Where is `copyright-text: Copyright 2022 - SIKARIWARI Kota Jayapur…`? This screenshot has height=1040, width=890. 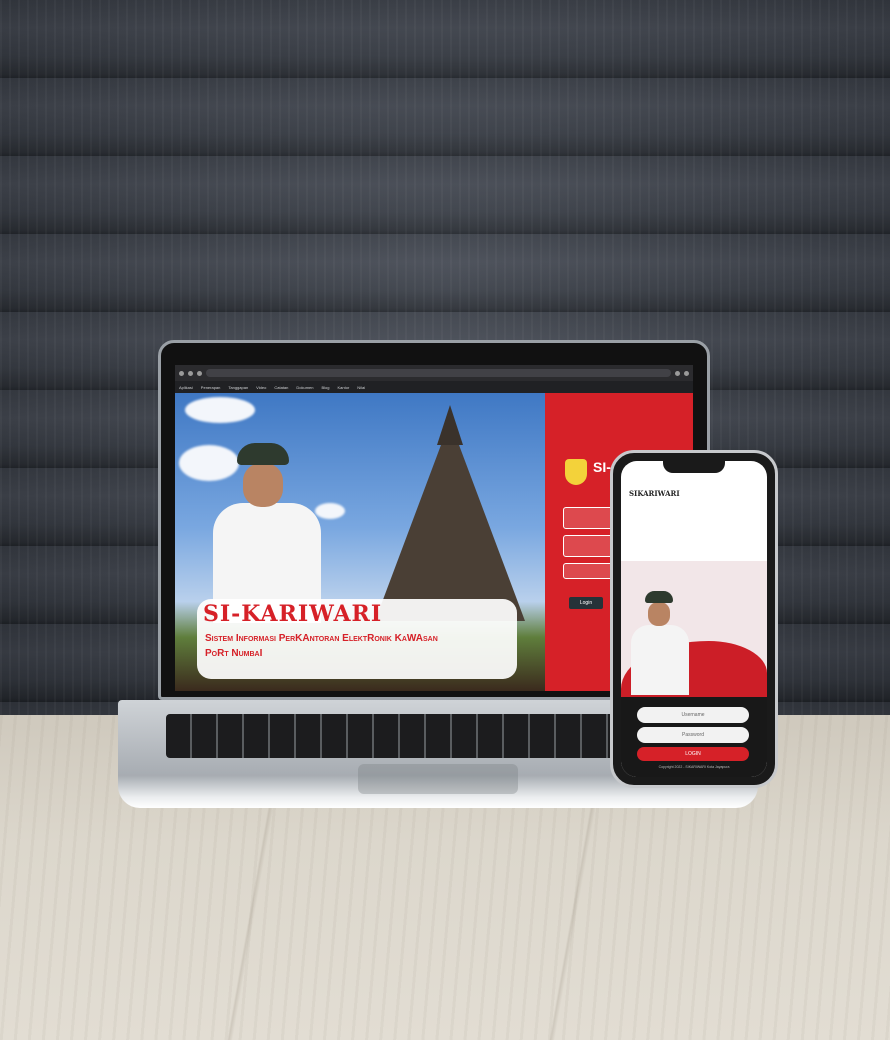 copyright-text: Copyright 2022 - SIKARIWARI Kota Jayapur… is located at coordinates (694, 767).